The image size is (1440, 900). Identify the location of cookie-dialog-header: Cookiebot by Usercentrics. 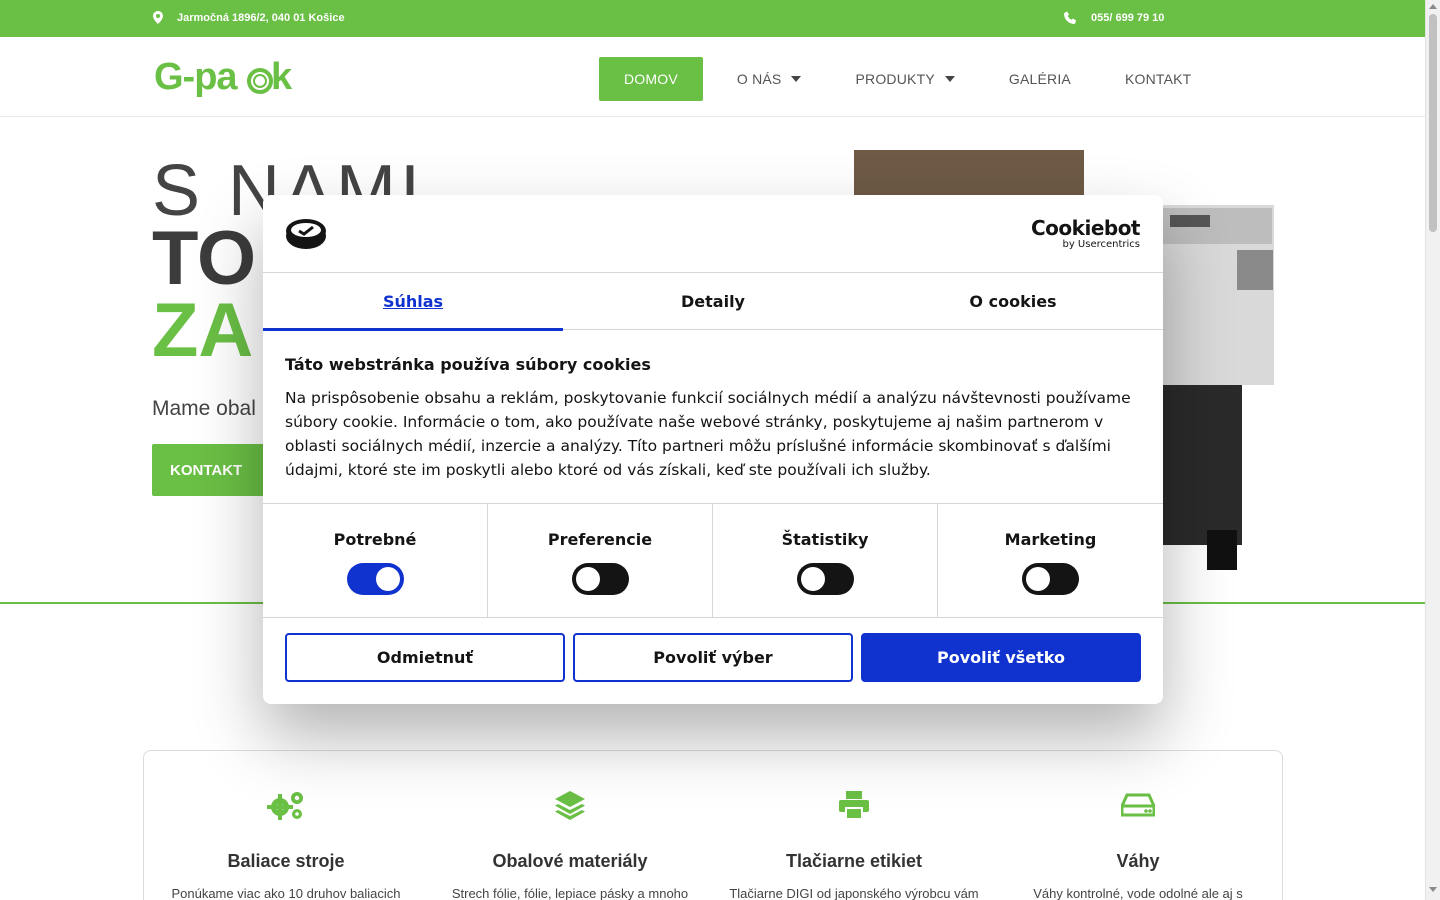
(713, 234).